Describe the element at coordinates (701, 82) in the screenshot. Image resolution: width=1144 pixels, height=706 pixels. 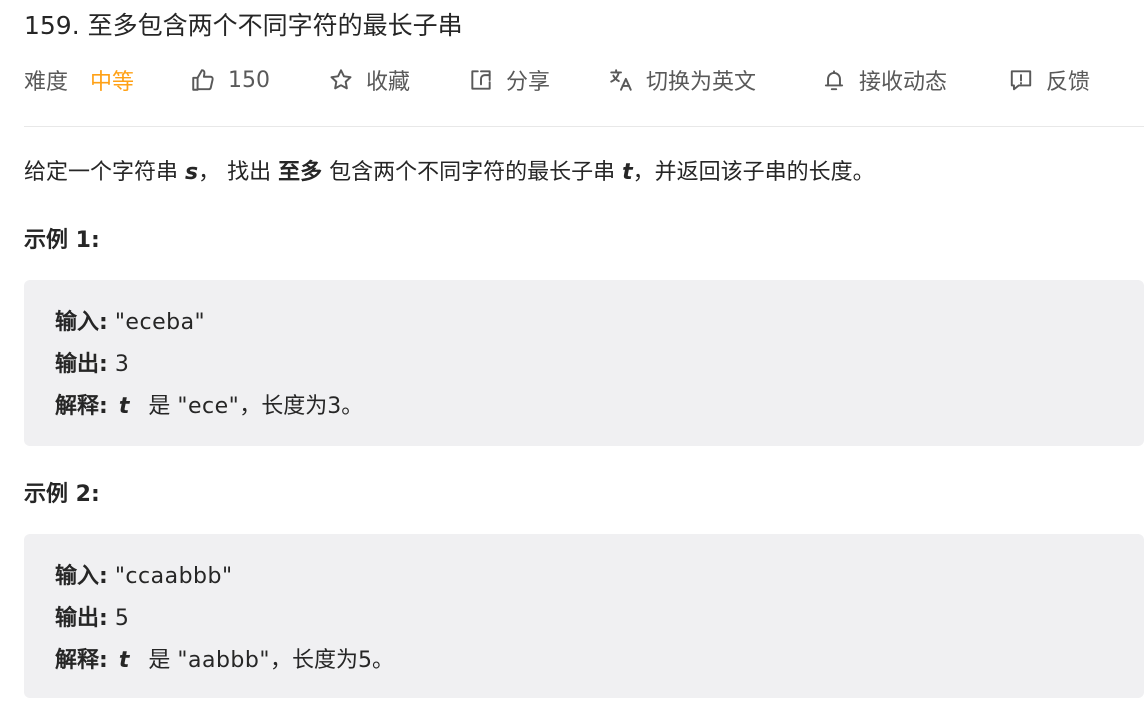
I see `translate-label: 切换为英文` at that location.